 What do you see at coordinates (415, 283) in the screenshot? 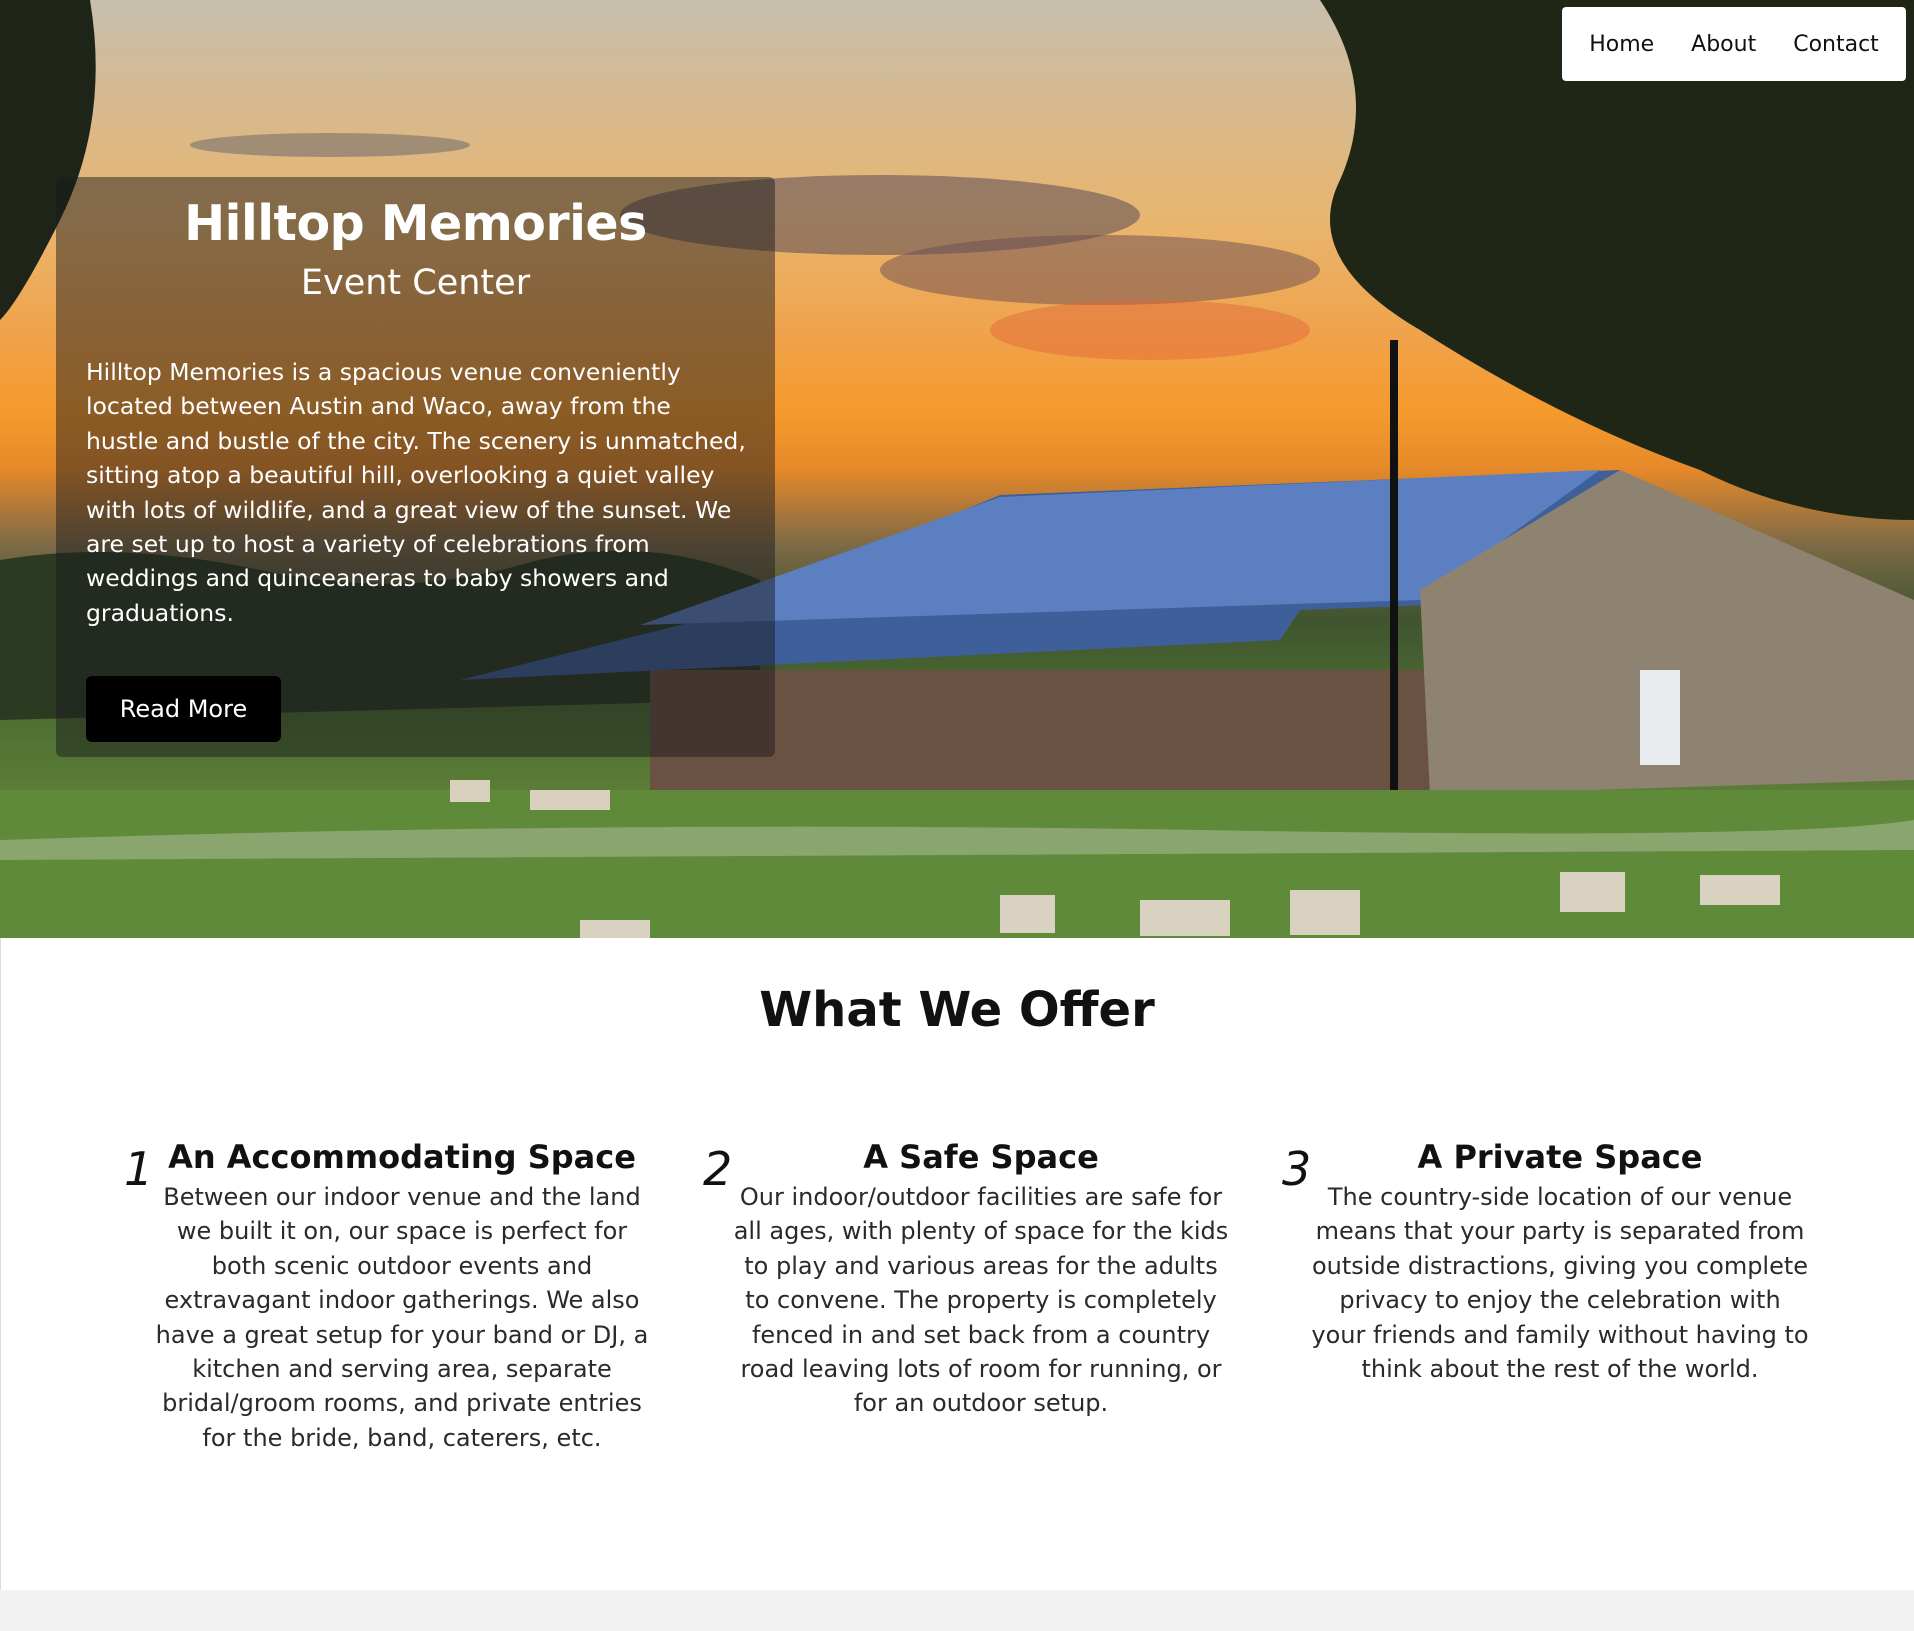
I see `site-subtitle: Event Center` at bounding box center [415, 283].